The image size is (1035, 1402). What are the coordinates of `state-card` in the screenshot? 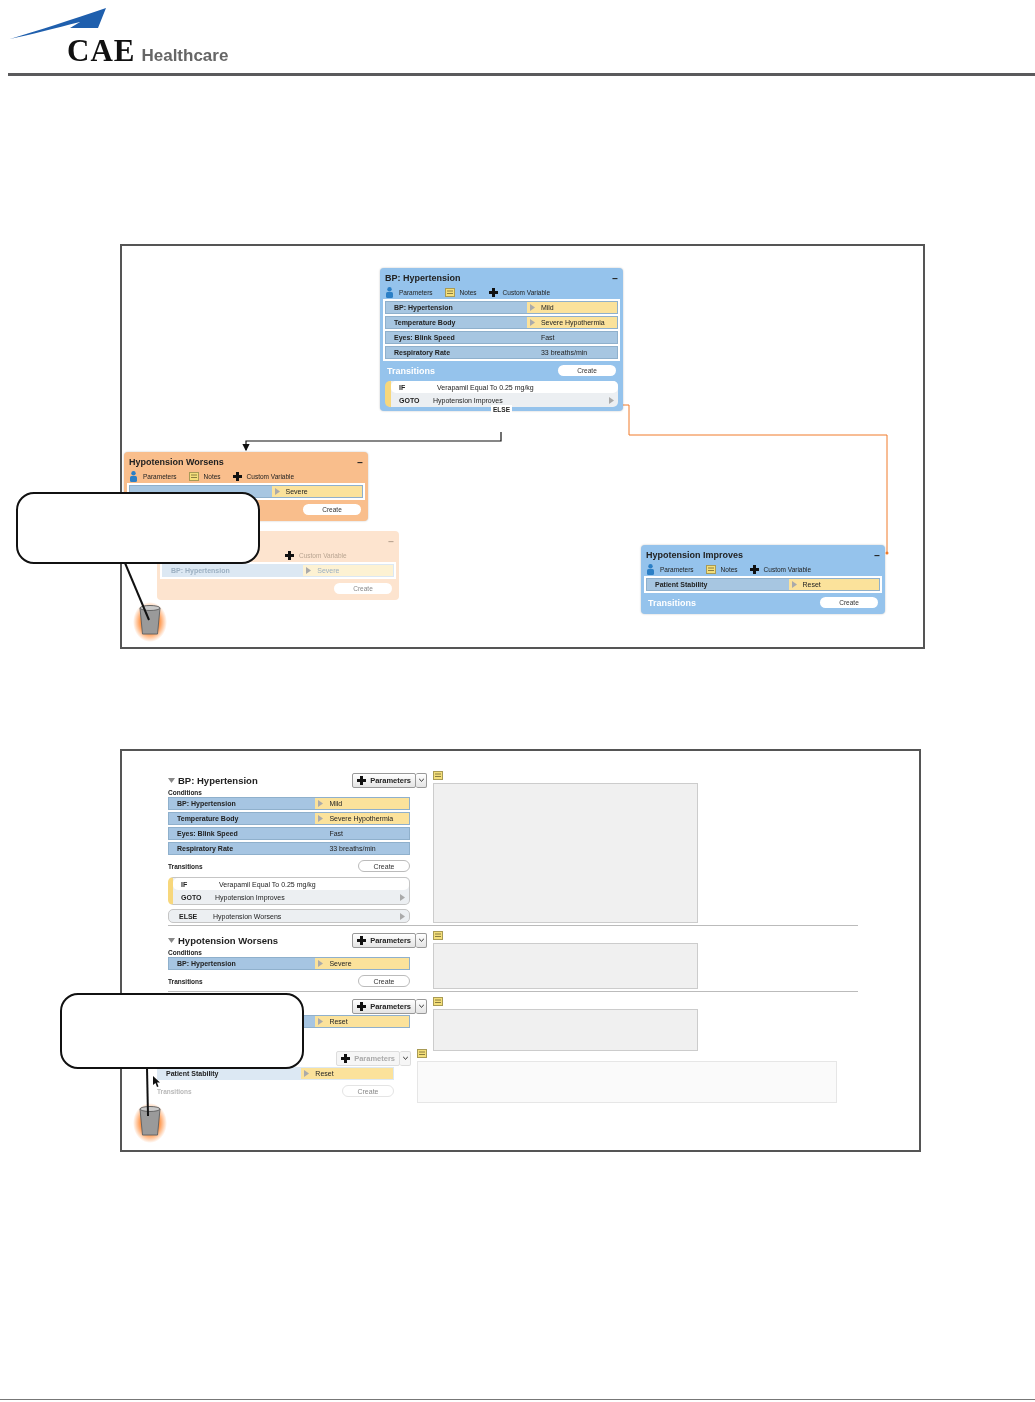 It's located at (501, 339).